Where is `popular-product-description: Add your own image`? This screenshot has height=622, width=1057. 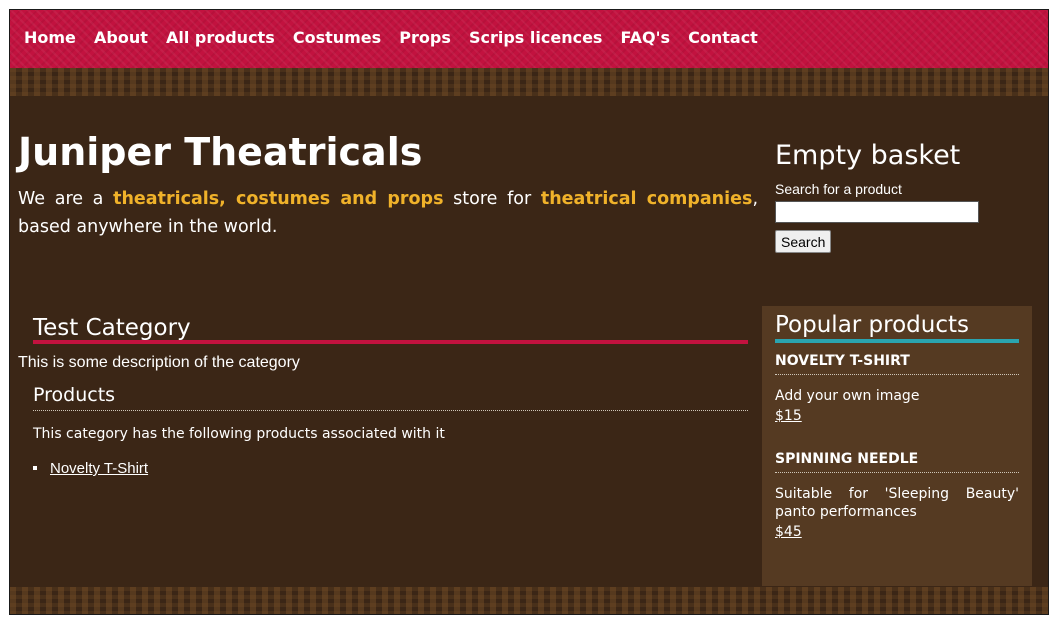
popular-product-description: Add your own image is located at coordinates (847, 396).